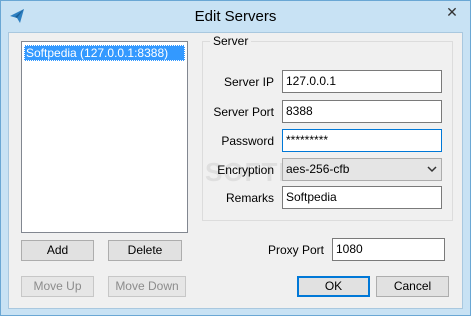  Describe the element at coordinates (452, 12) in the screenshot. I see `close-button: ✕` at that location.